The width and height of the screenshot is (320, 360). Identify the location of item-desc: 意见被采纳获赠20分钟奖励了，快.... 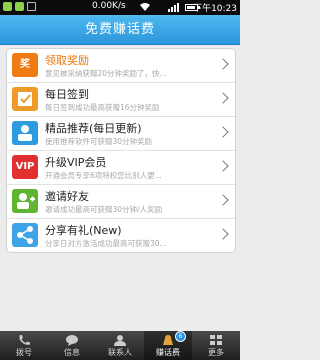
(106, 73).